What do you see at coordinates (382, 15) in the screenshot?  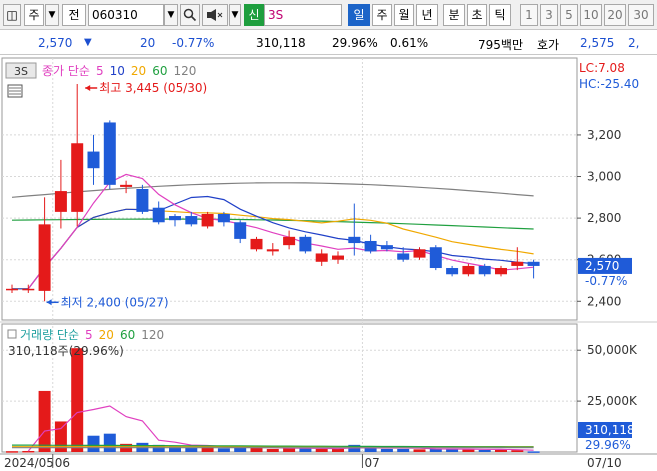 I see `period-tab-week: 주` at bounding box center [382, 15].